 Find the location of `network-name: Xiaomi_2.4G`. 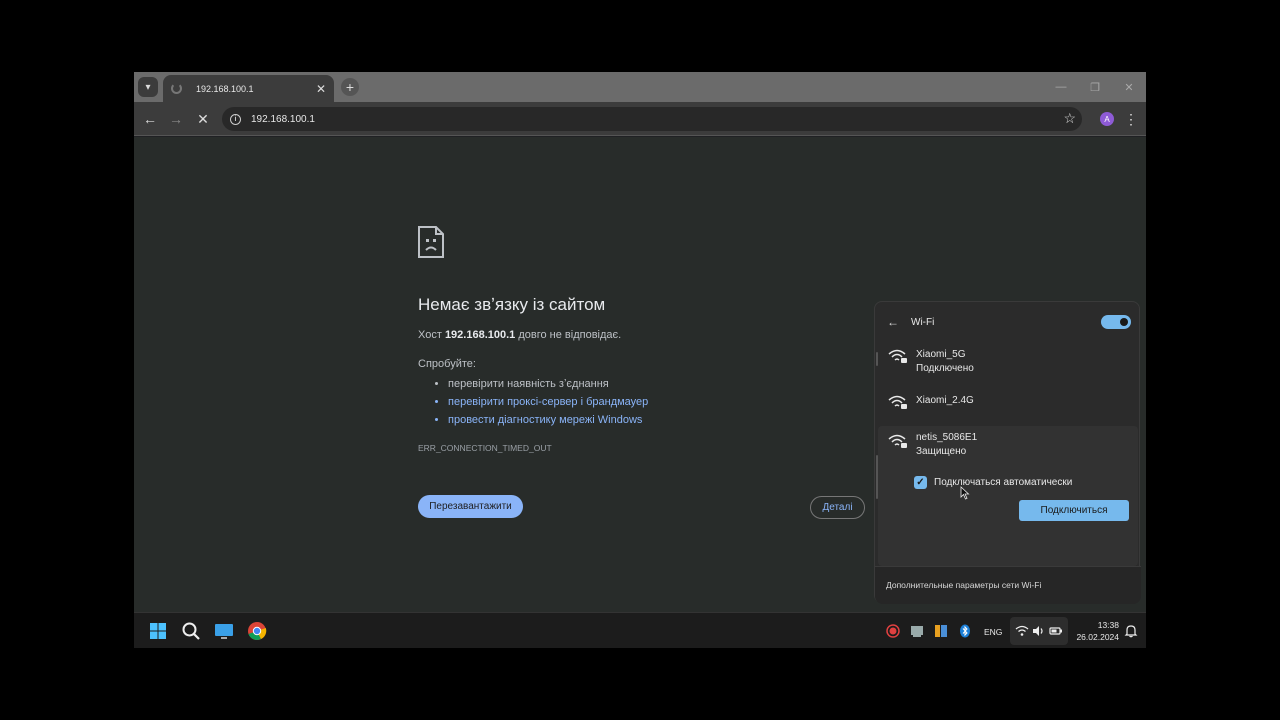

network-name: Xiaomi_2.4G is located at coordinates (945, 400).